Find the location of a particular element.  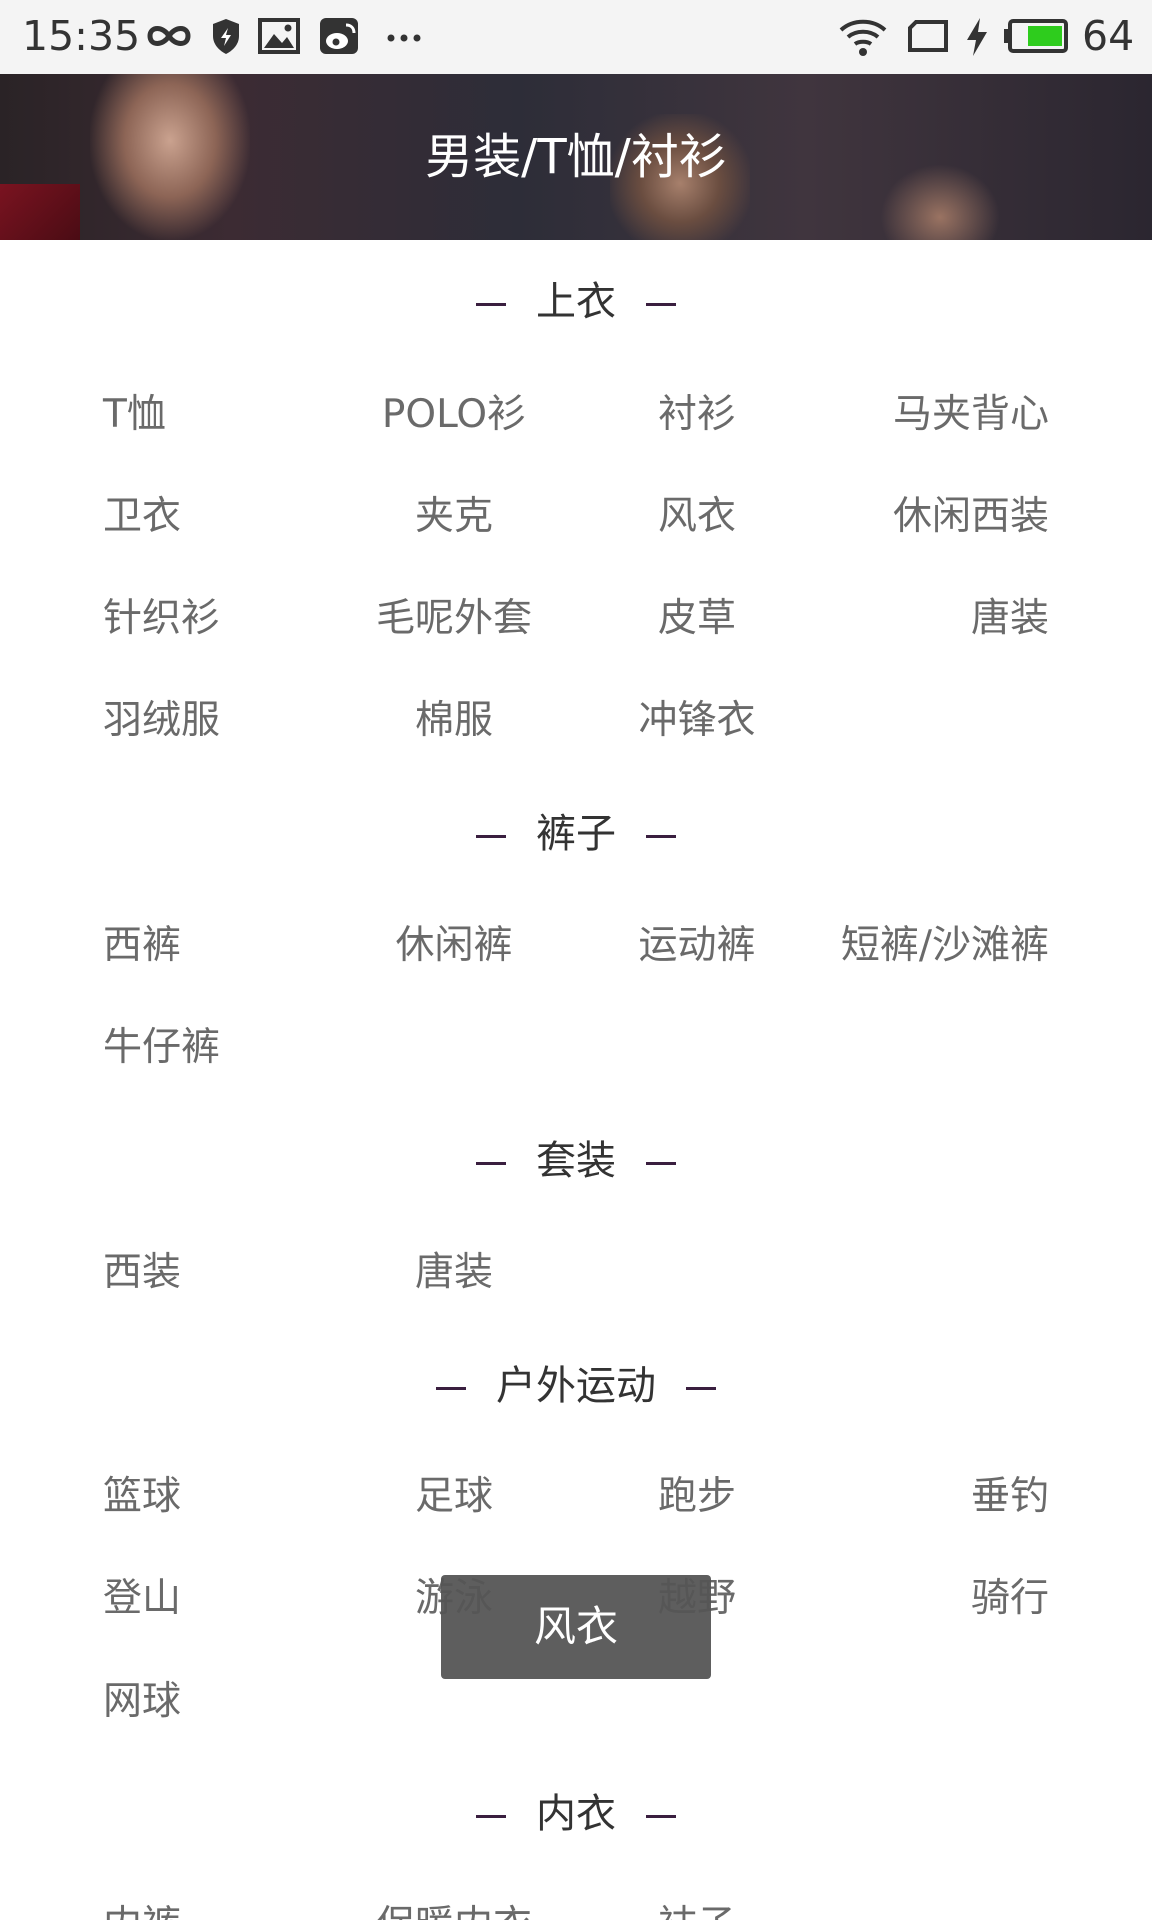

section-title-outdoor: 户外运动 is located at coordinates (576, 1386).